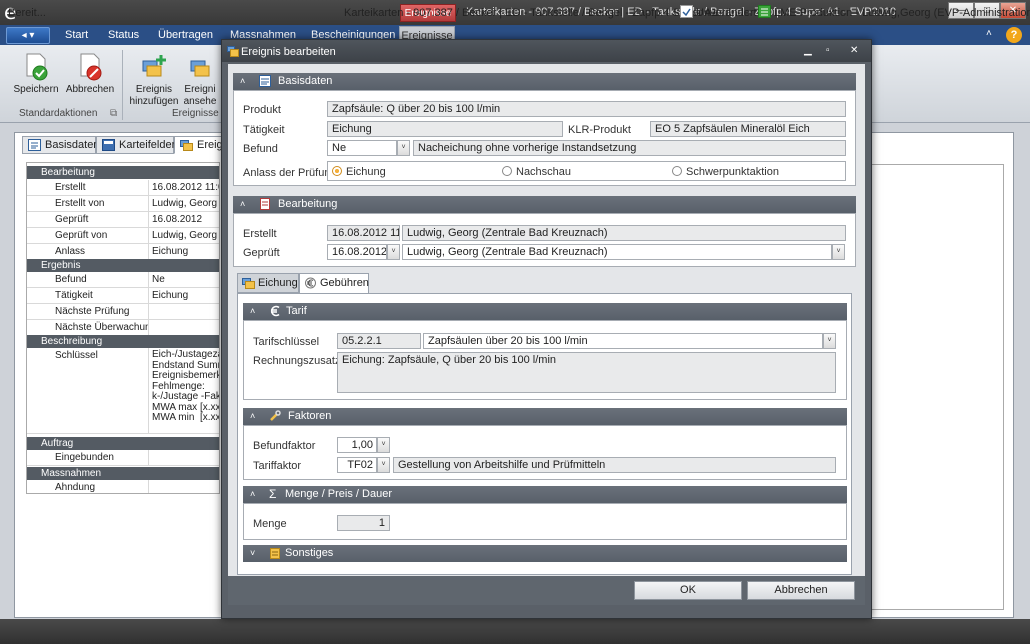  I want to click on grid-row: Erstellt von Ludwig, Georg, so click(123, 204).